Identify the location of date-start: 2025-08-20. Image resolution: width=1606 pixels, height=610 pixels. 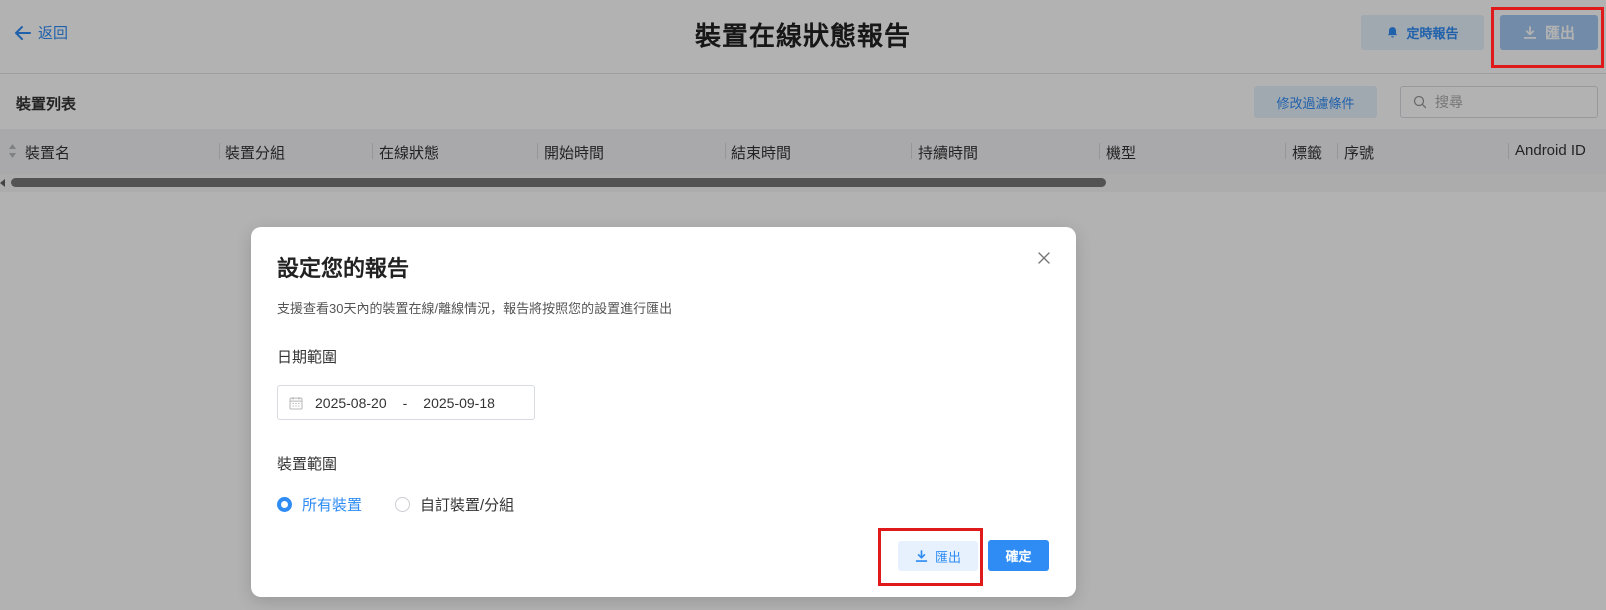
(351, 403).